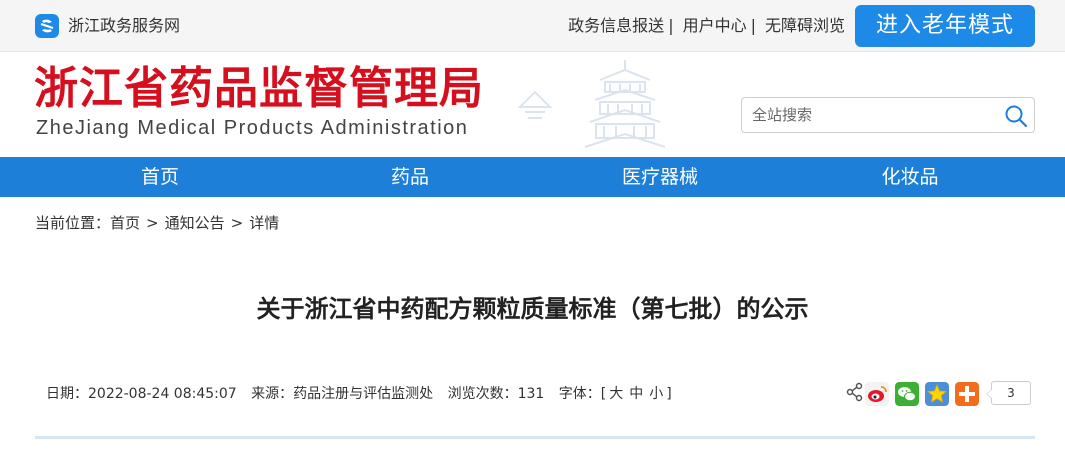 The height and width of the screenshot is (451, 1065). What do you see at coordinates (616, 25) in the screenshot?
I see `link-info-report: 政务信息报送` at bounding box center [616, 25].